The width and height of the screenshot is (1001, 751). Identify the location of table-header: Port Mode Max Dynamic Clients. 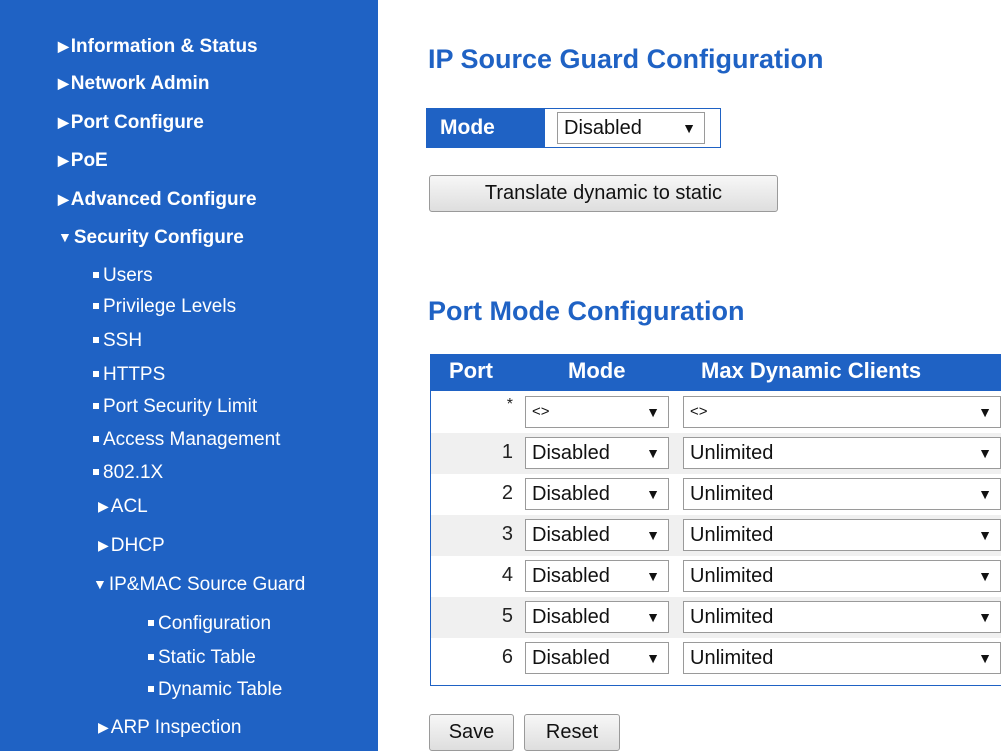
(716, 373).